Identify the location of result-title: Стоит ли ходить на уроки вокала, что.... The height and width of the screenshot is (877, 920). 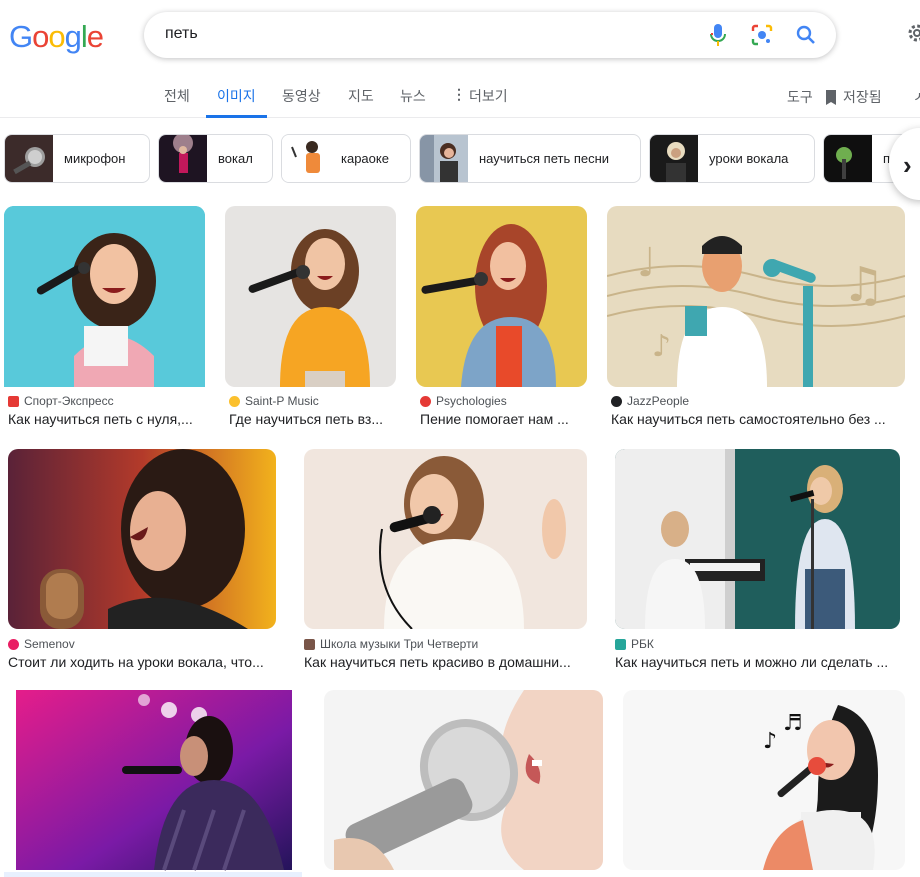
(144, 662).